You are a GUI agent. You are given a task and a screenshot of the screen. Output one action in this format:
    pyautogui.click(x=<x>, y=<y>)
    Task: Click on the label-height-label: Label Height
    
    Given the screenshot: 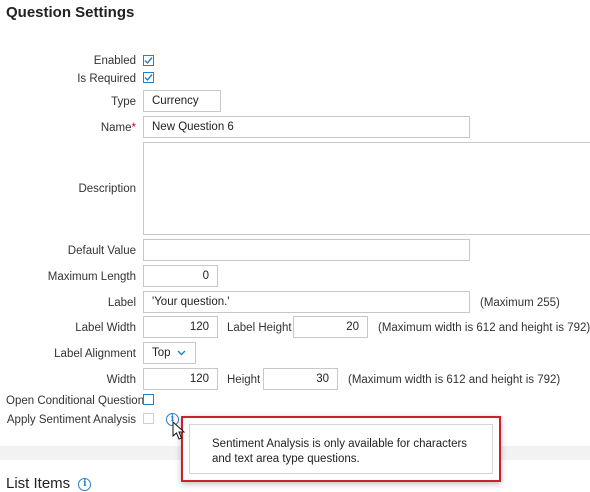 What is the action you would take?
    pyautogui.click(x=259, y=328)
    